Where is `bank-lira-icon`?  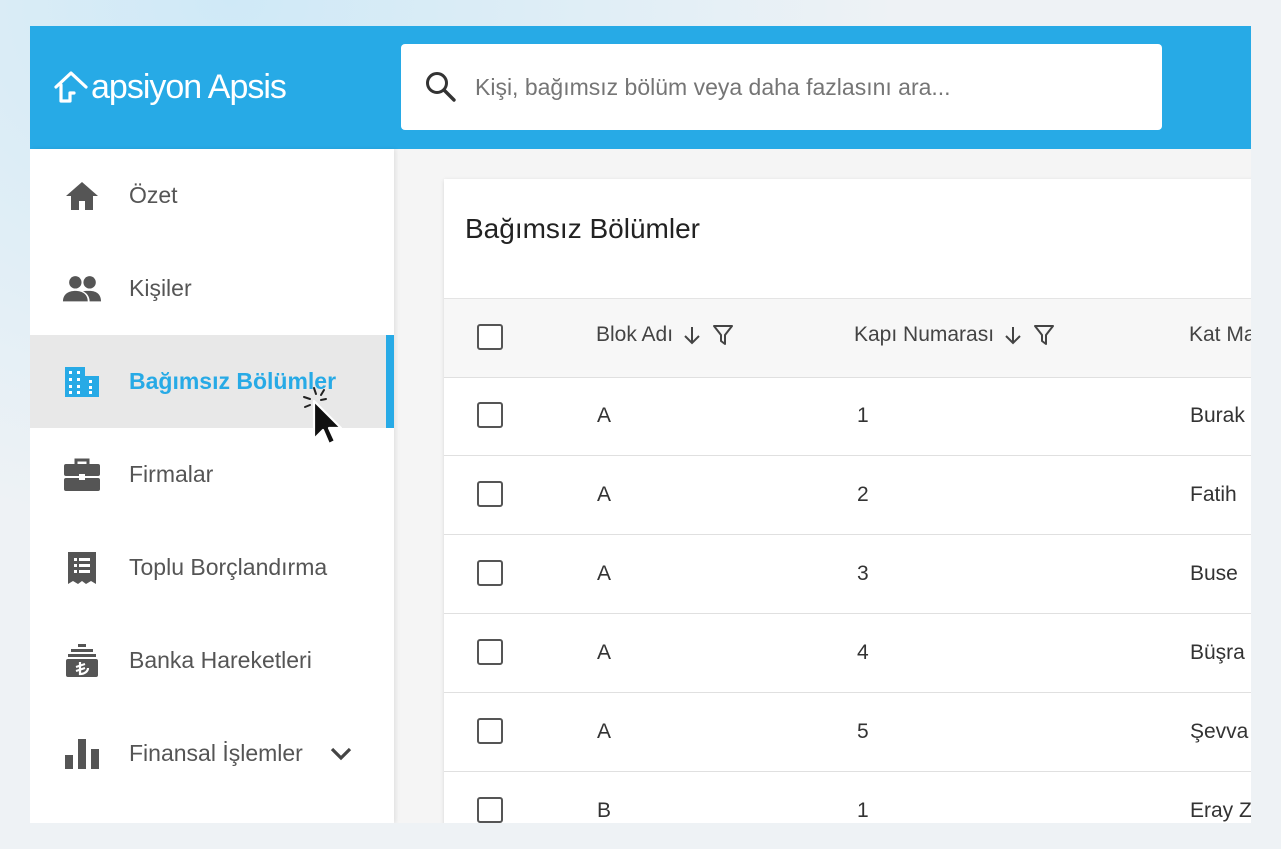
bank-lira-icon is located at coordinates (82, 661).